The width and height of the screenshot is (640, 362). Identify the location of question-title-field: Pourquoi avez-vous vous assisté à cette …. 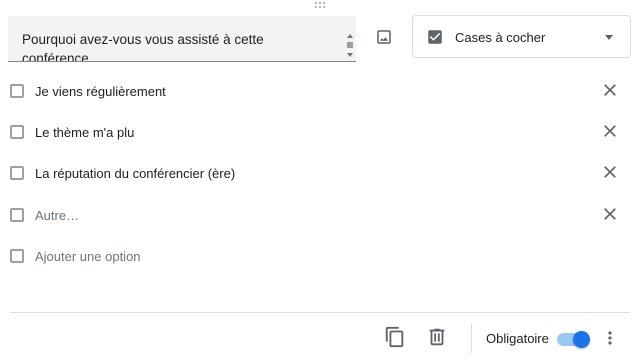
(182, 39).